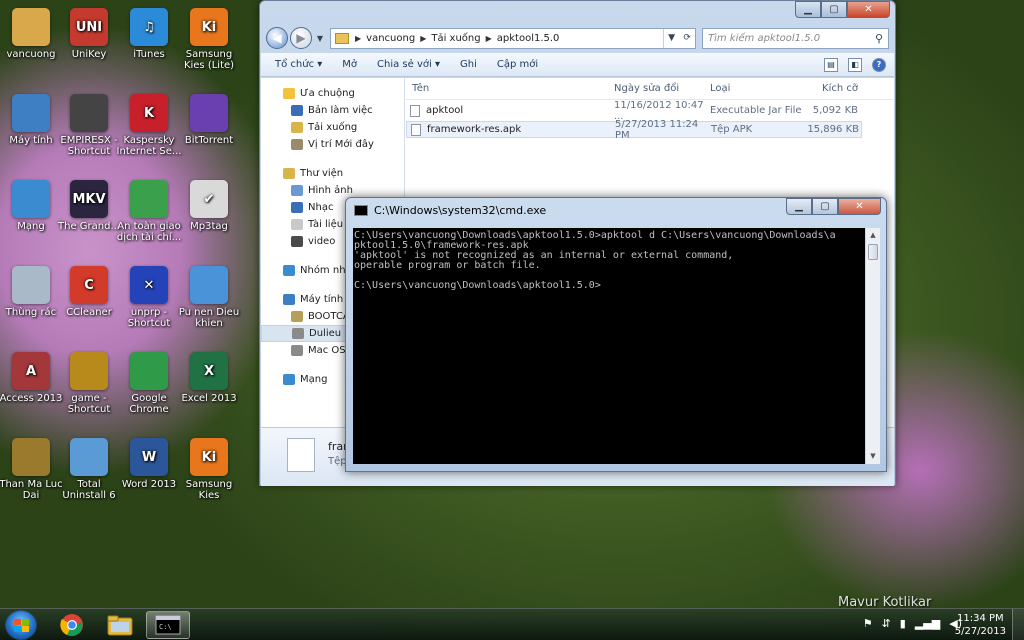  What do you see at coordinates (89, 146) in the screenshot?
I see `desktop-icon-label: EMPIRESX - Shortcut` at bounding box center [89, 146].